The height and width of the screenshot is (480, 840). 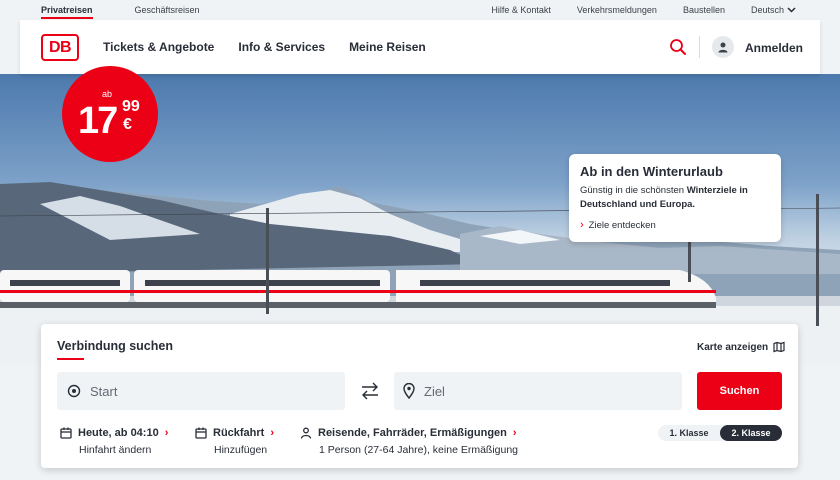 I want to click on user-avatar, so click(x=723, y=47).